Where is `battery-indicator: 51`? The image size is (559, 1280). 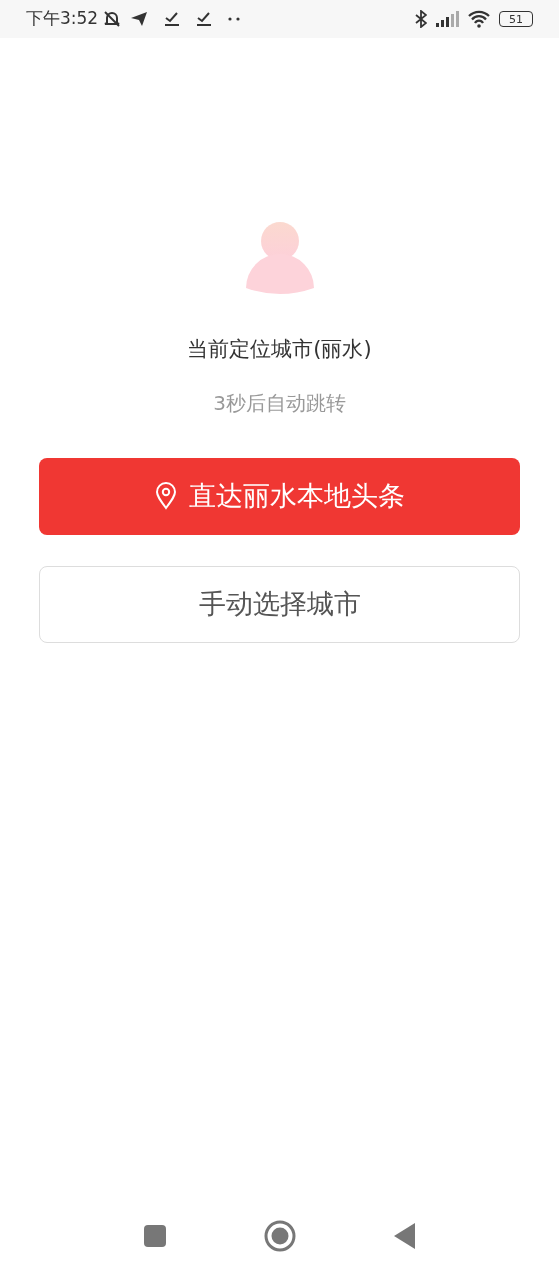
battery-indicator: 51 is located at coordinates (516, 19).